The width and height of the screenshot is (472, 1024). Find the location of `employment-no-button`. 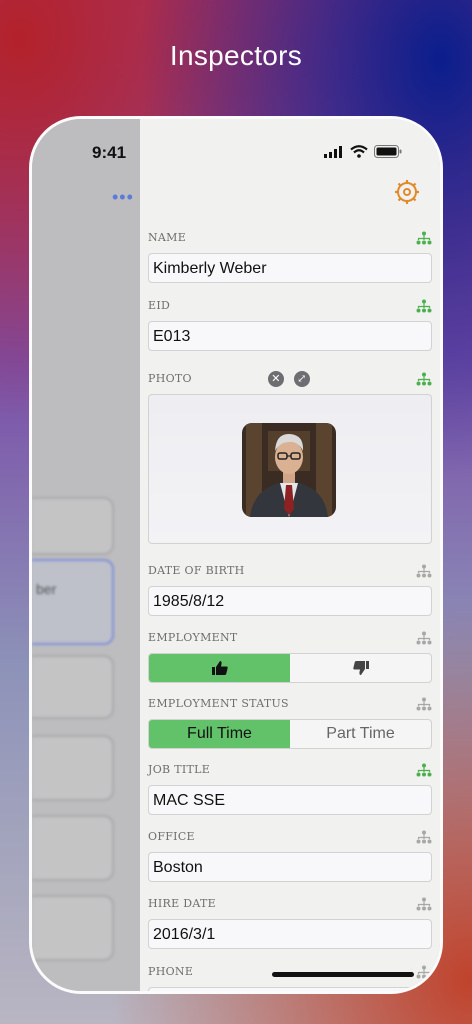

employment-no-button is located at coordinates (360, 668).